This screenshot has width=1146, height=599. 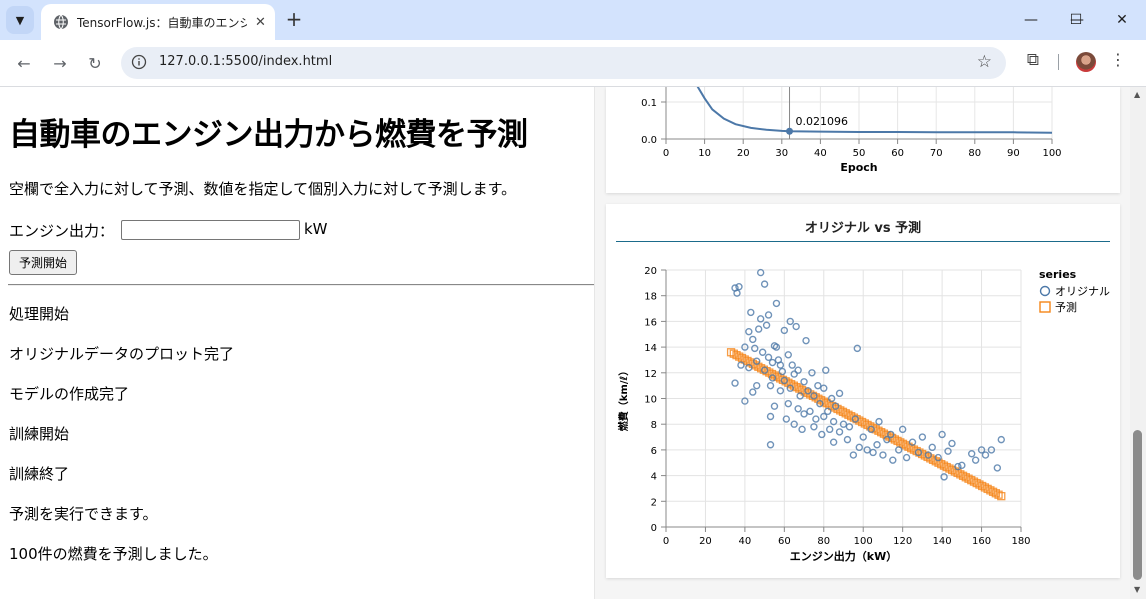 What do you see at coordinates (139, 62) in the screenshot?
I see `info-icon` at bounding box center [139, 62].